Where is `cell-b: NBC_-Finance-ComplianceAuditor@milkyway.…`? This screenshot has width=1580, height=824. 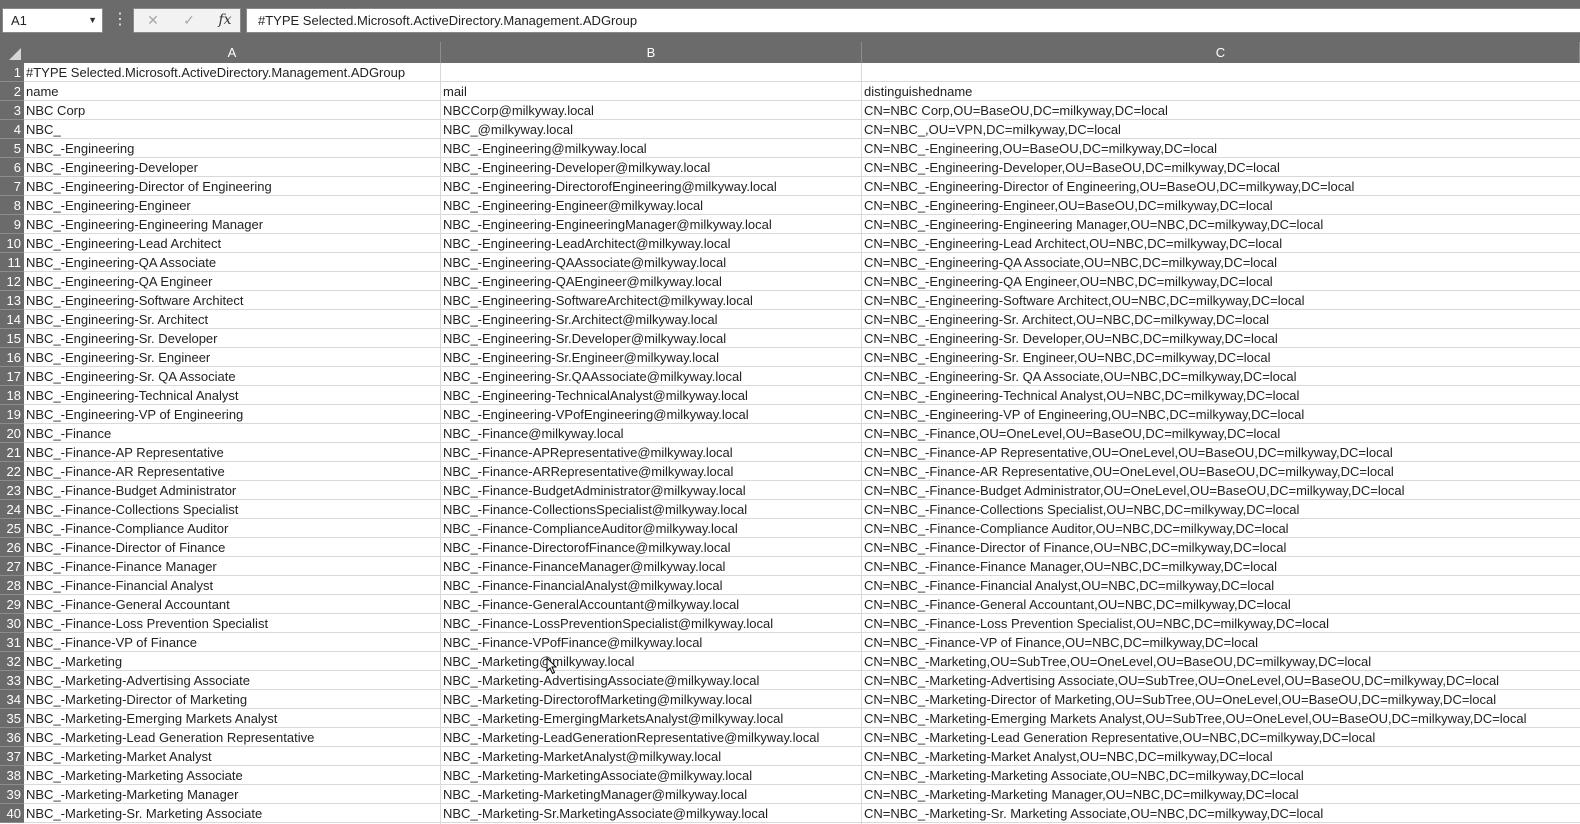 cell-b: NBC_-Finance-ComplianceAuditor@milkyway.… is located at coordinates (651, 528).